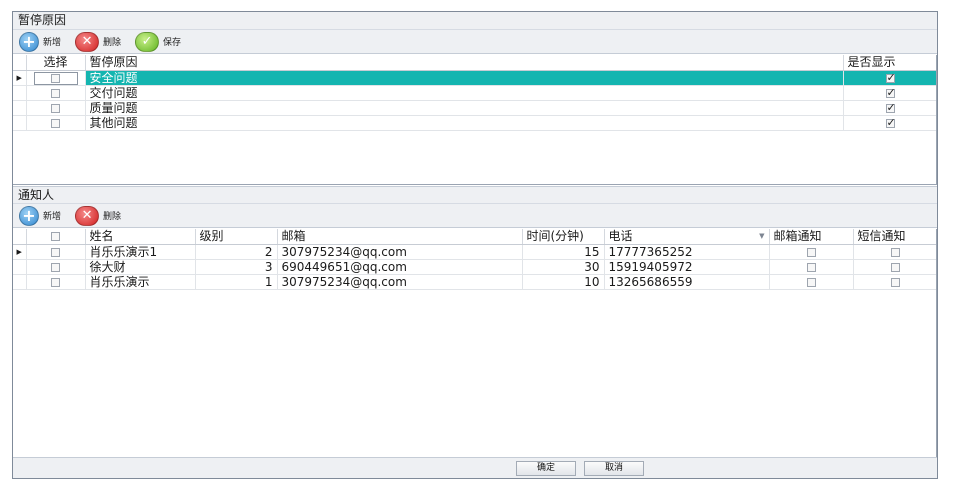 The image size is (953, 490). Describe the element at coordinates (236, 282) in the screenshot. I see `level-cell: 1` at that location.